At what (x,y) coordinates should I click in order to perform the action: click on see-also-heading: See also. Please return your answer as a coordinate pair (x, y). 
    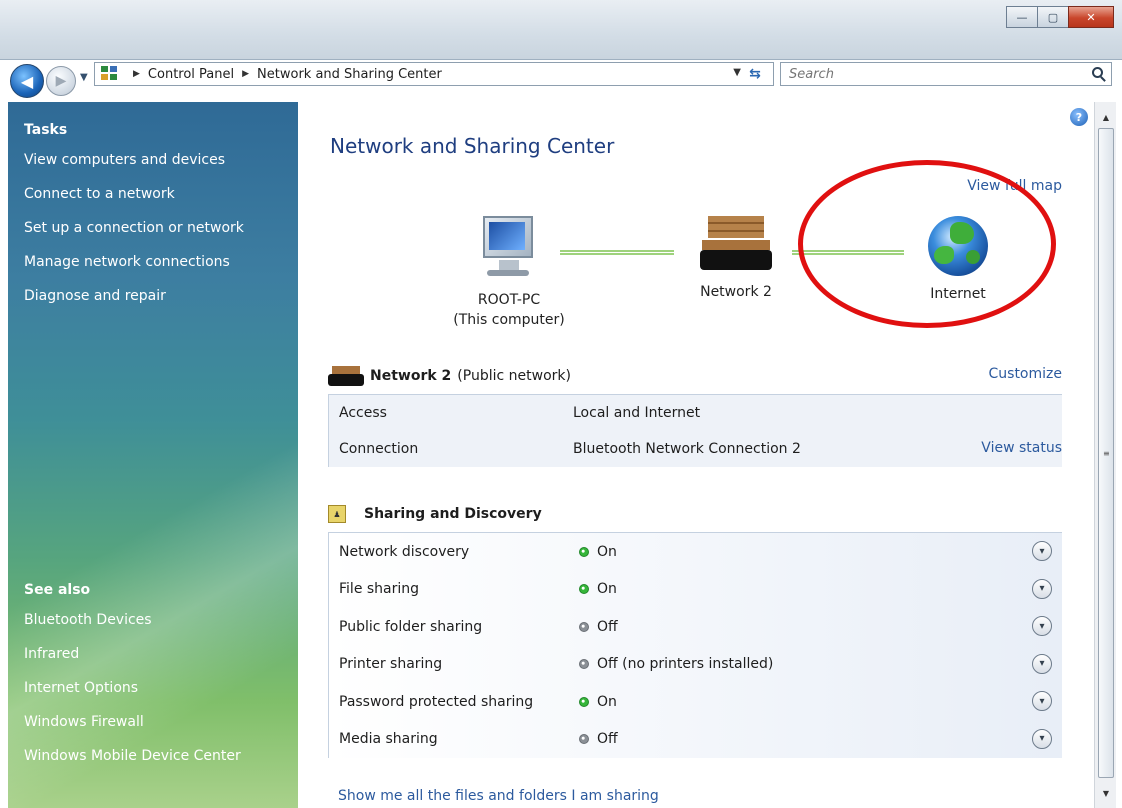
    Looking at the image, I should click on (57, 590).